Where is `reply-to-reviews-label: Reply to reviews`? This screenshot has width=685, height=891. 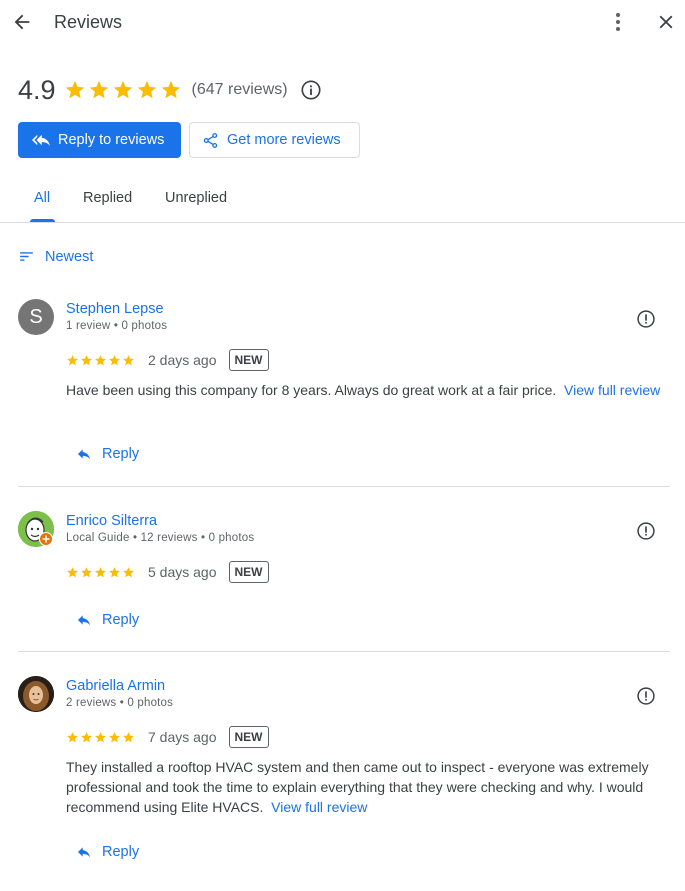 reply-to-reviews-label: Reply to reviews is located at coordinates (111, 140).